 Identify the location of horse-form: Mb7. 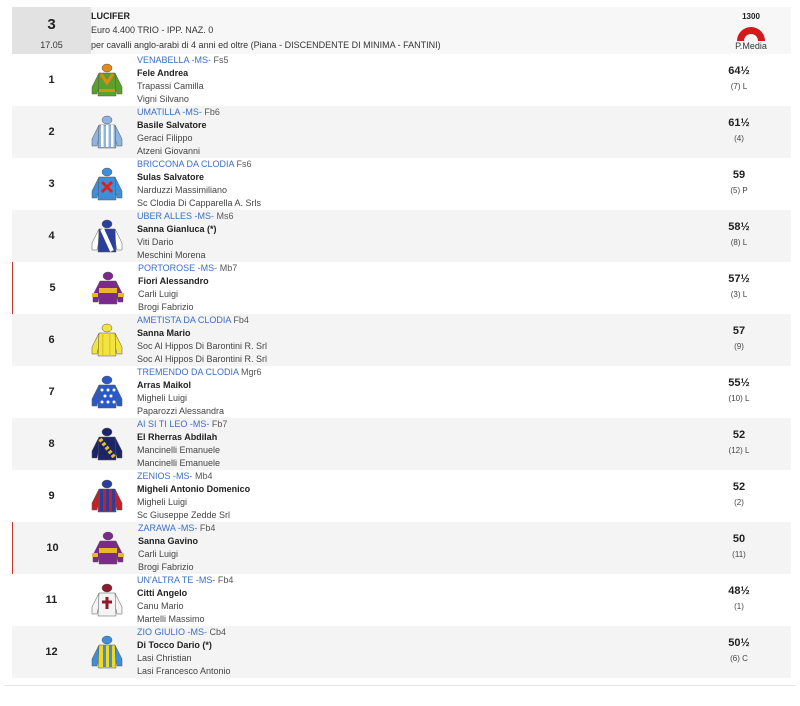
(228, 268).